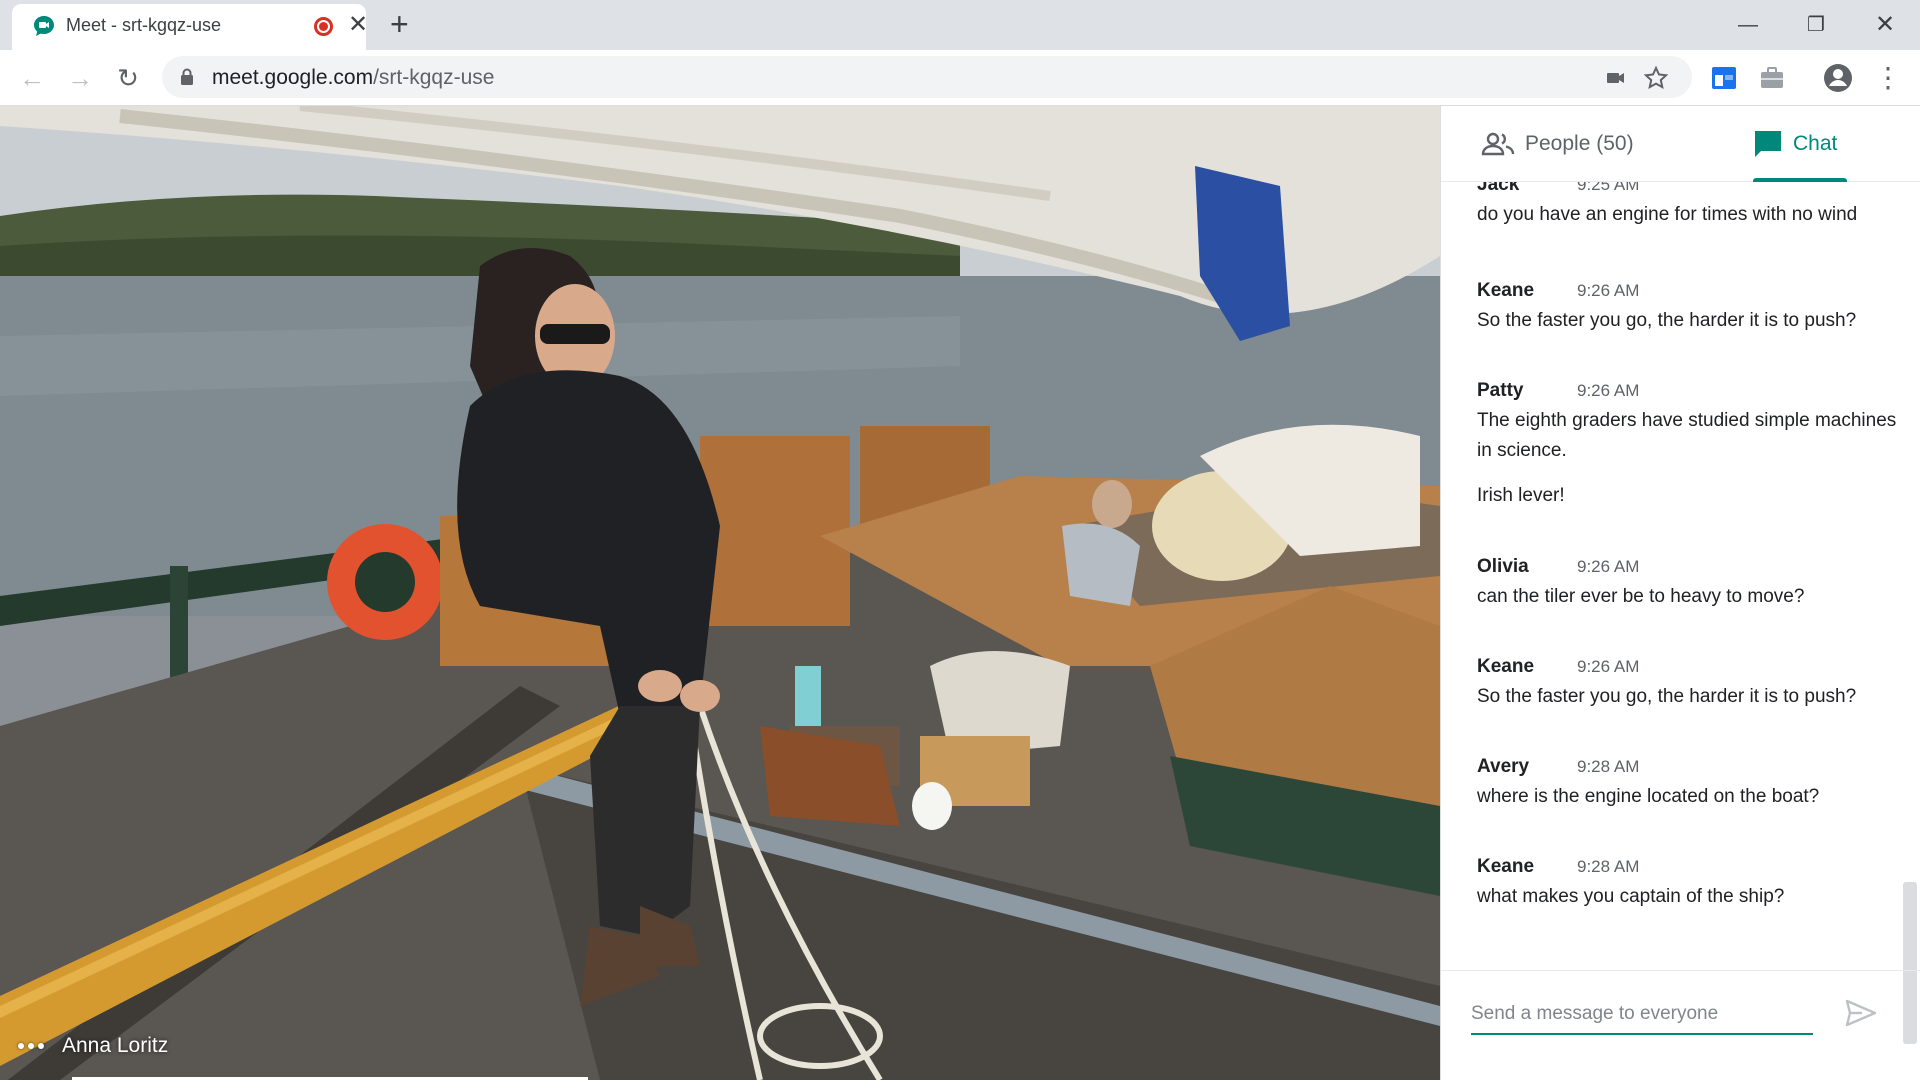 The width and height of the screenshot is (1920, 1080). I want to click on participant-name: Anna Loritz, so click(115, 1045).